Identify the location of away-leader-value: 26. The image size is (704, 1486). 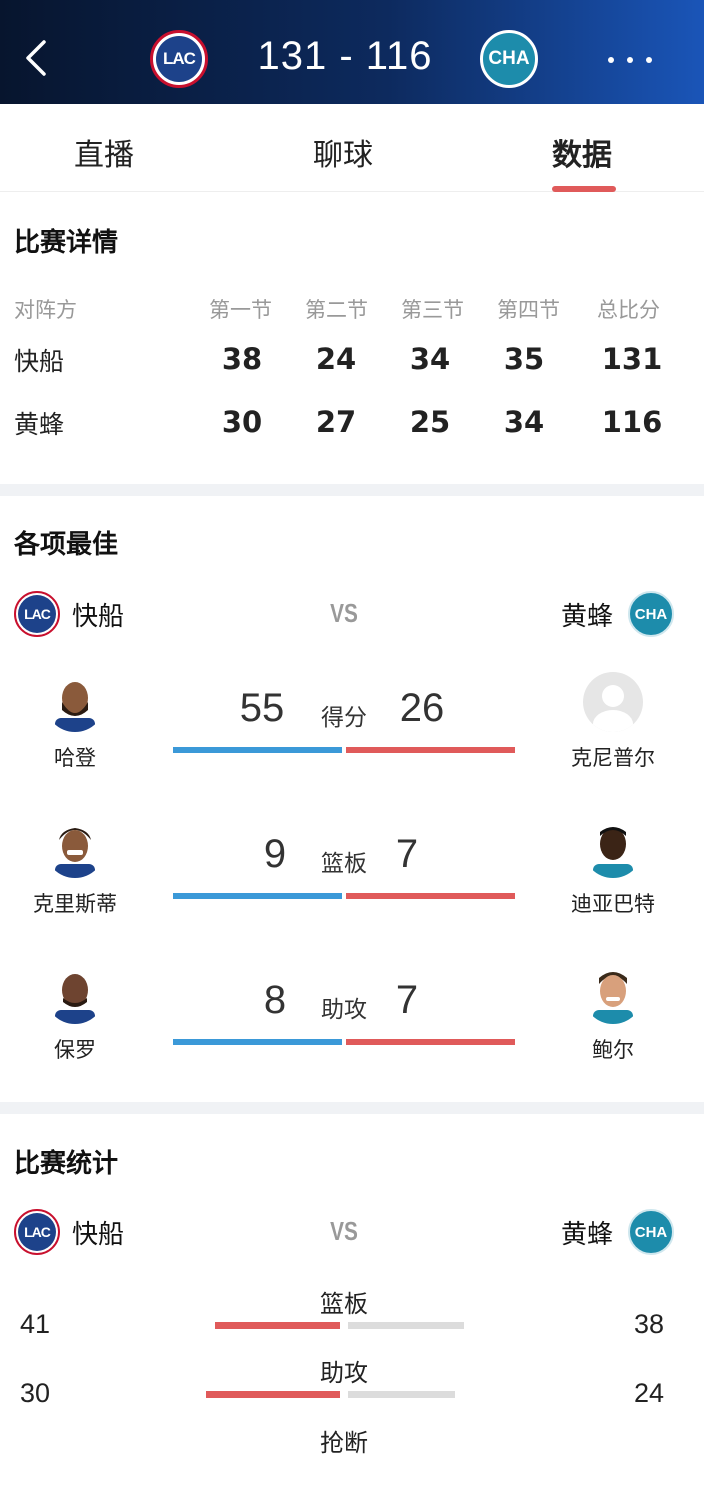
(422, 708).